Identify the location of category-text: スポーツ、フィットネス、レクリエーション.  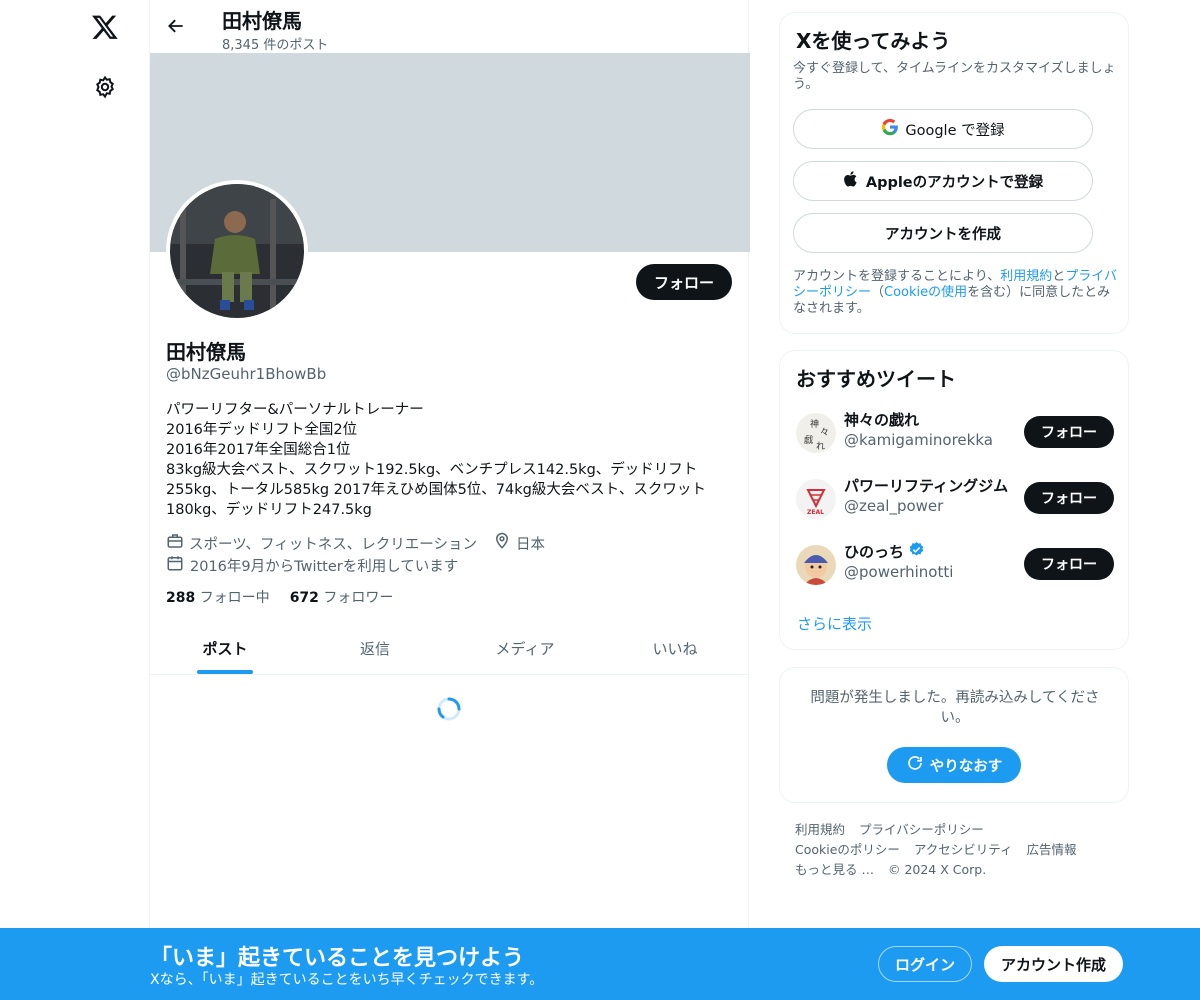
(333, 544).